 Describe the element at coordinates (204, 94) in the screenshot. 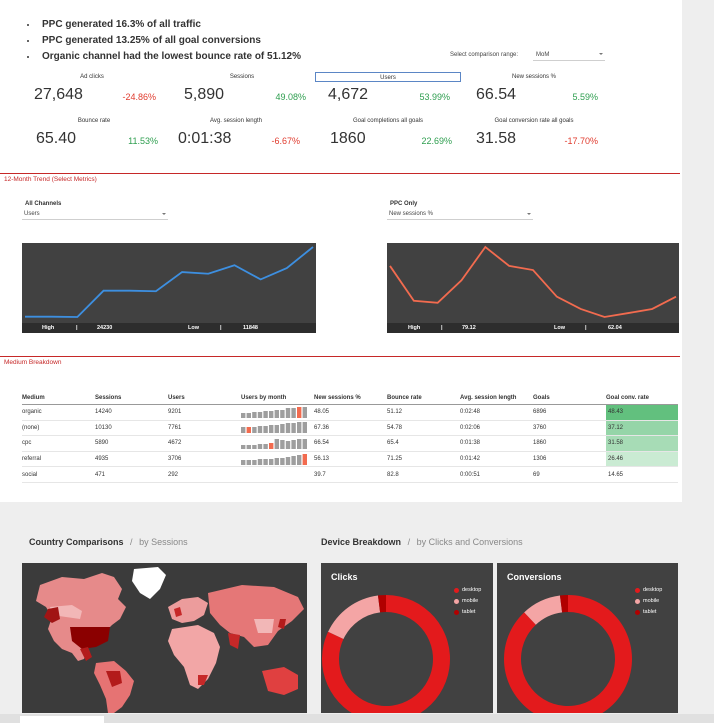

I see `kpi-value: 5,890` at that location.